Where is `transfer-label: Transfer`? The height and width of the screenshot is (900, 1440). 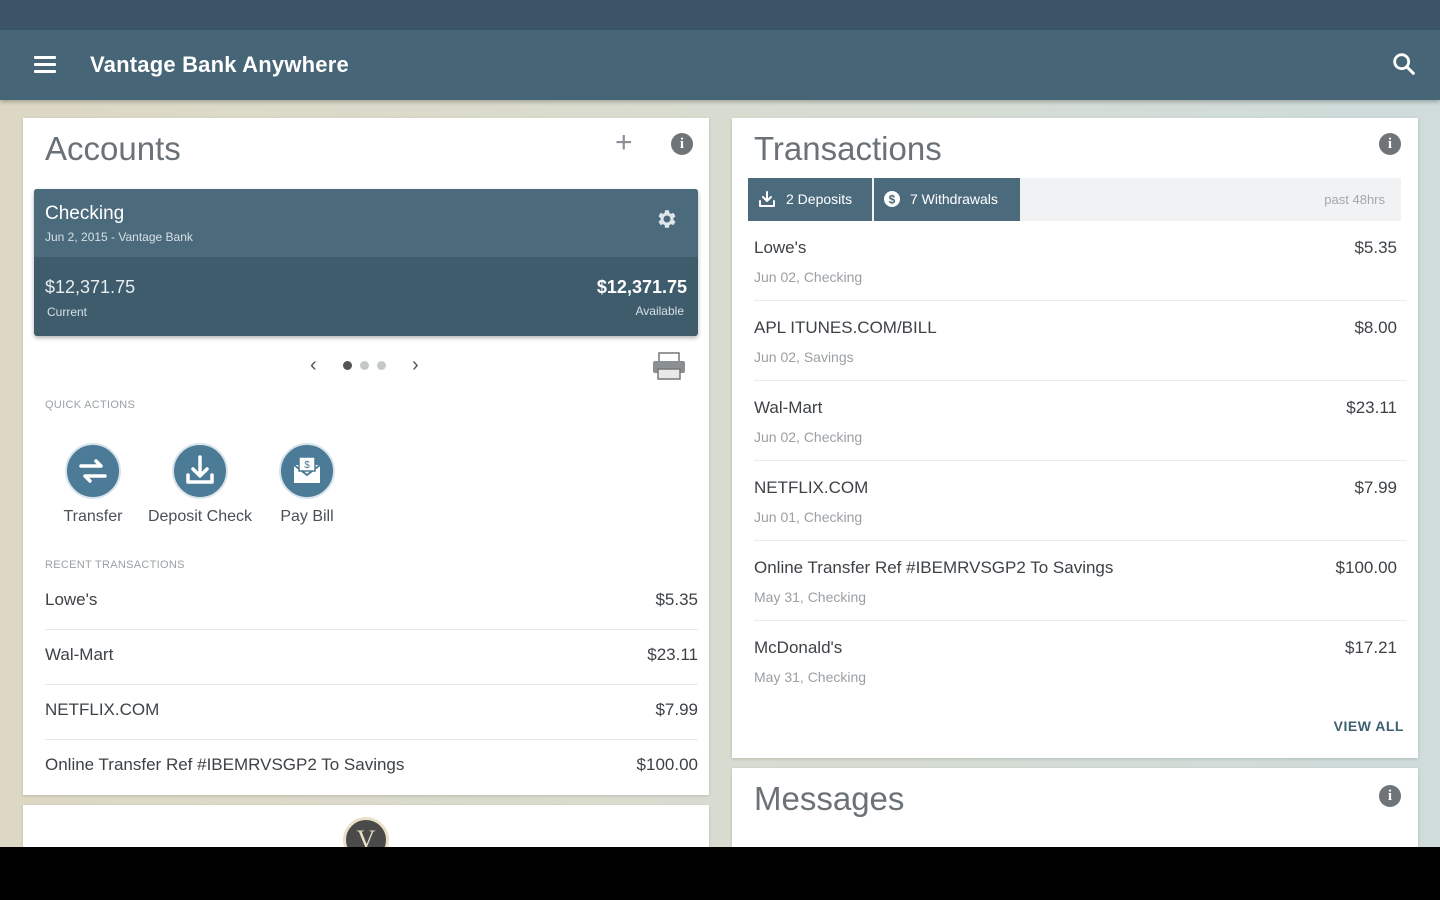 transfer-label: Transfer is located at coordinates (93, 516).